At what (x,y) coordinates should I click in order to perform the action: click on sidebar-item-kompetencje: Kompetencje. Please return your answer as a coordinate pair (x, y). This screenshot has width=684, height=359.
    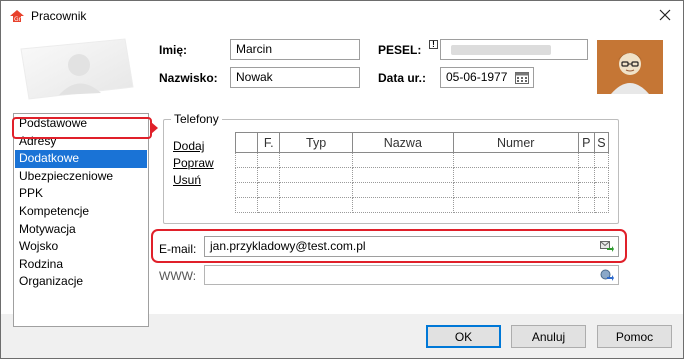
    Looking at the image, I should click on (81, 212).